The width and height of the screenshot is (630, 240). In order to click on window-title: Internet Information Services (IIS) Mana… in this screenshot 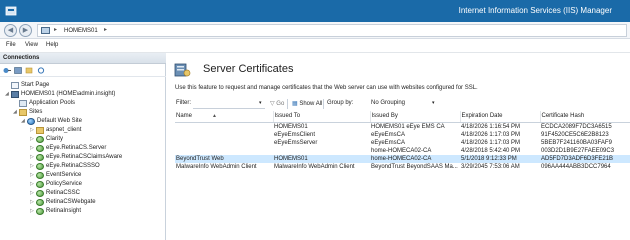, I will do `click(535, 10)`.